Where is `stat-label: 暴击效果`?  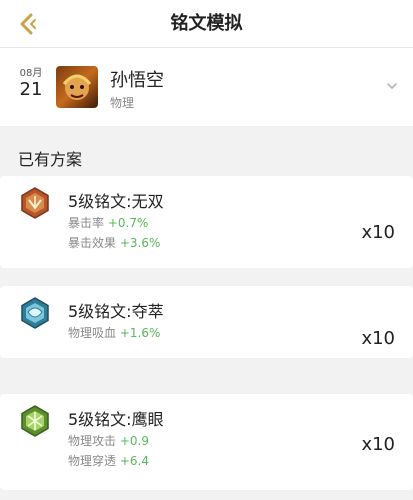 stat-label: 暴击效果 is located at coordinates (92, 243).